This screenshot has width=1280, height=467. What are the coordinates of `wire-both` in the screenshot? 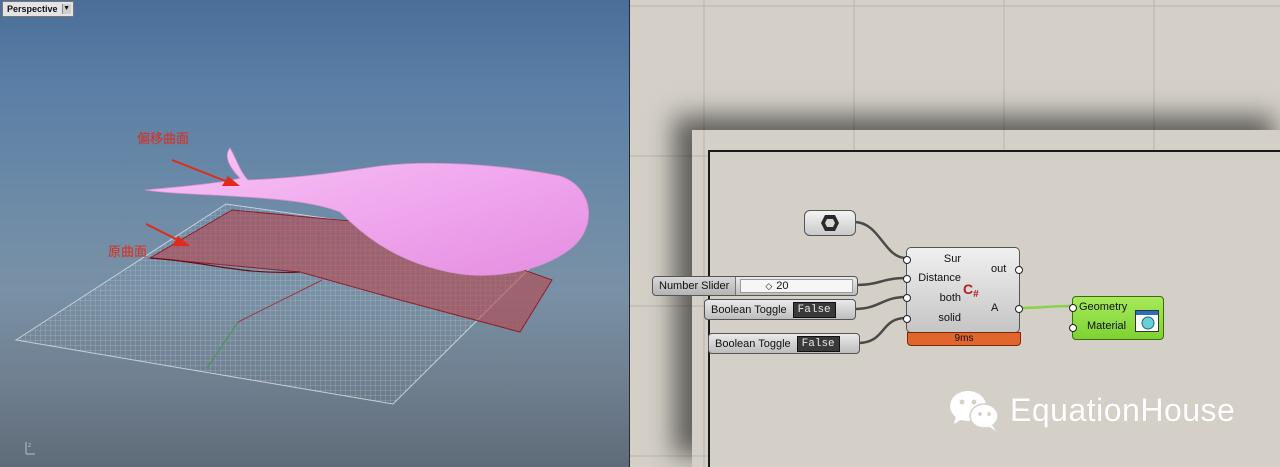 It's located at (880, 303).